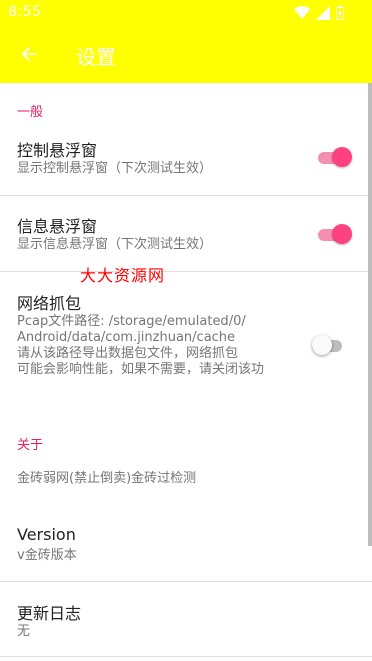  Describe the element at coordinates (24, 631) in the screenshot. I see `pref-summary: 无` at that location.